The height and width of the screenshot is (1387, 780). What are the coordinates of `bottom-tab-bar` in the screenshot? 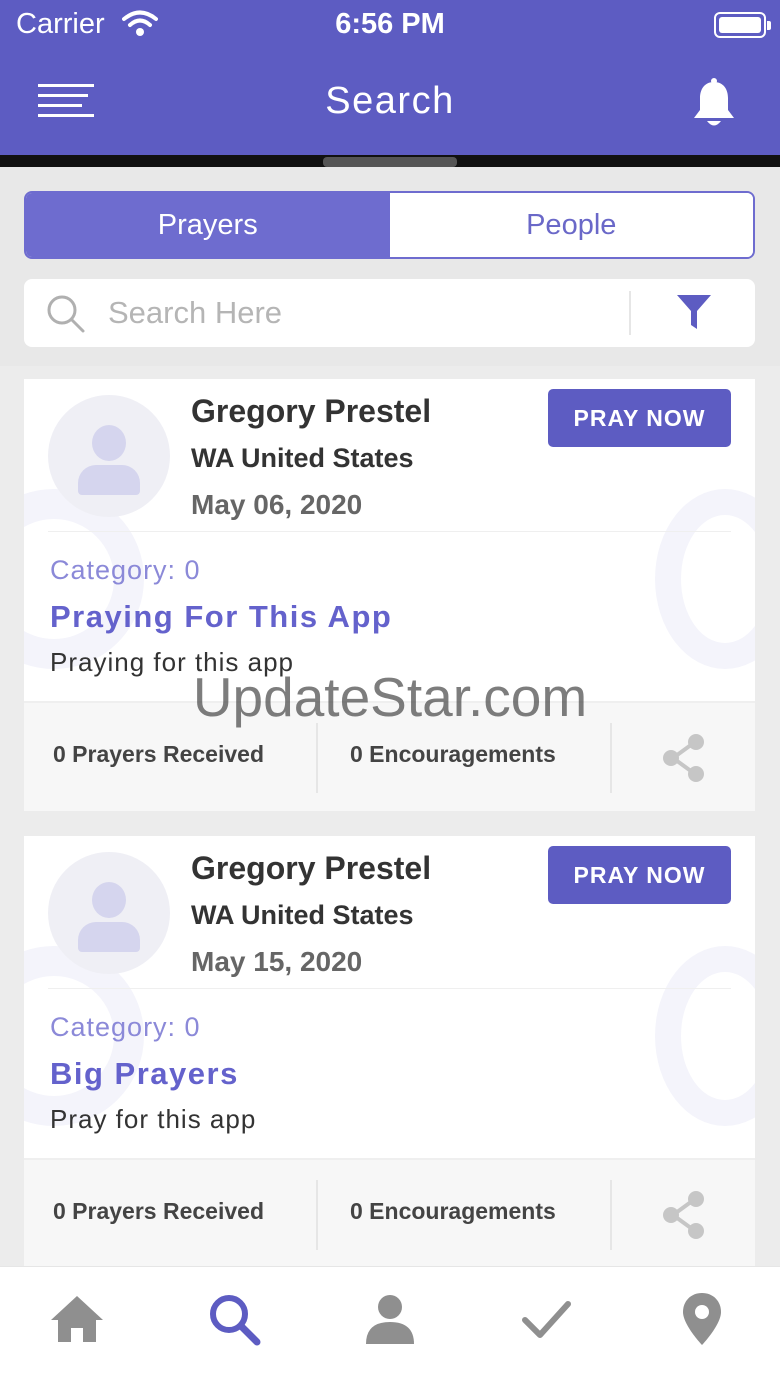 It's located at (390, 1326).